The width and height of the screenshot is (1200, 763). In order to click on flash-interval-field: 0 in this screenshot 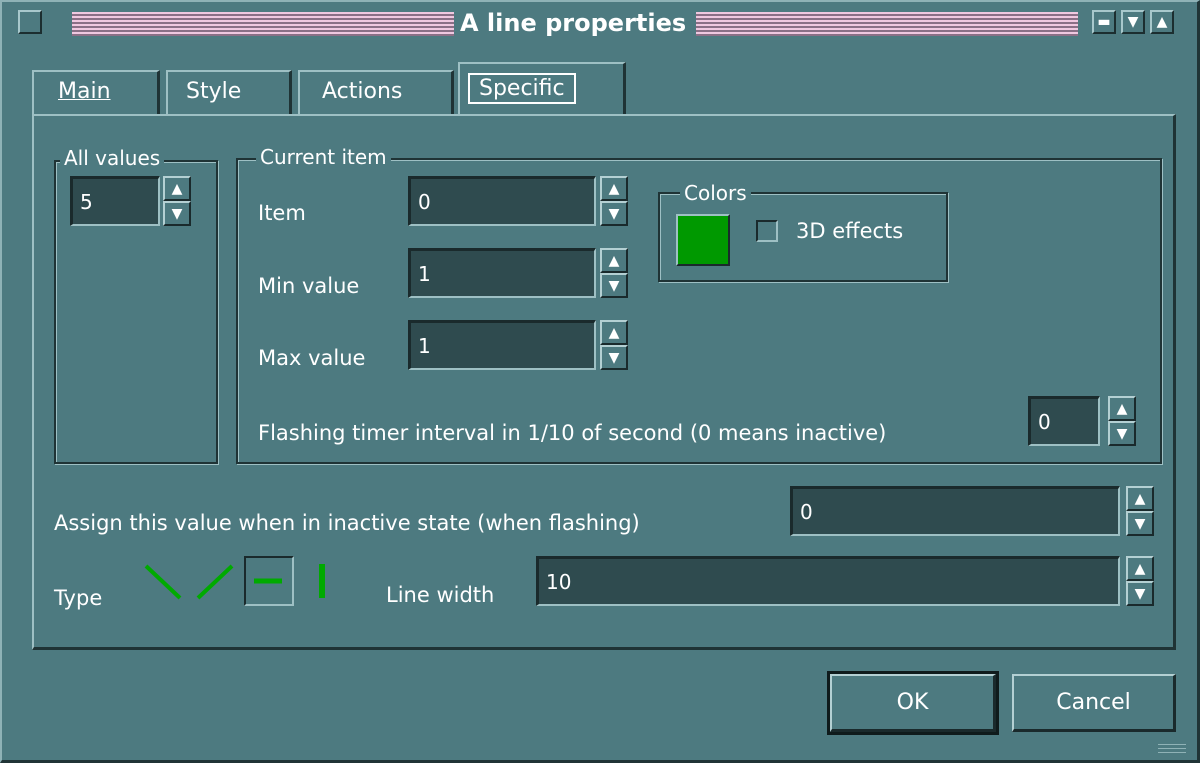, I will do `click(1064, 421)`.